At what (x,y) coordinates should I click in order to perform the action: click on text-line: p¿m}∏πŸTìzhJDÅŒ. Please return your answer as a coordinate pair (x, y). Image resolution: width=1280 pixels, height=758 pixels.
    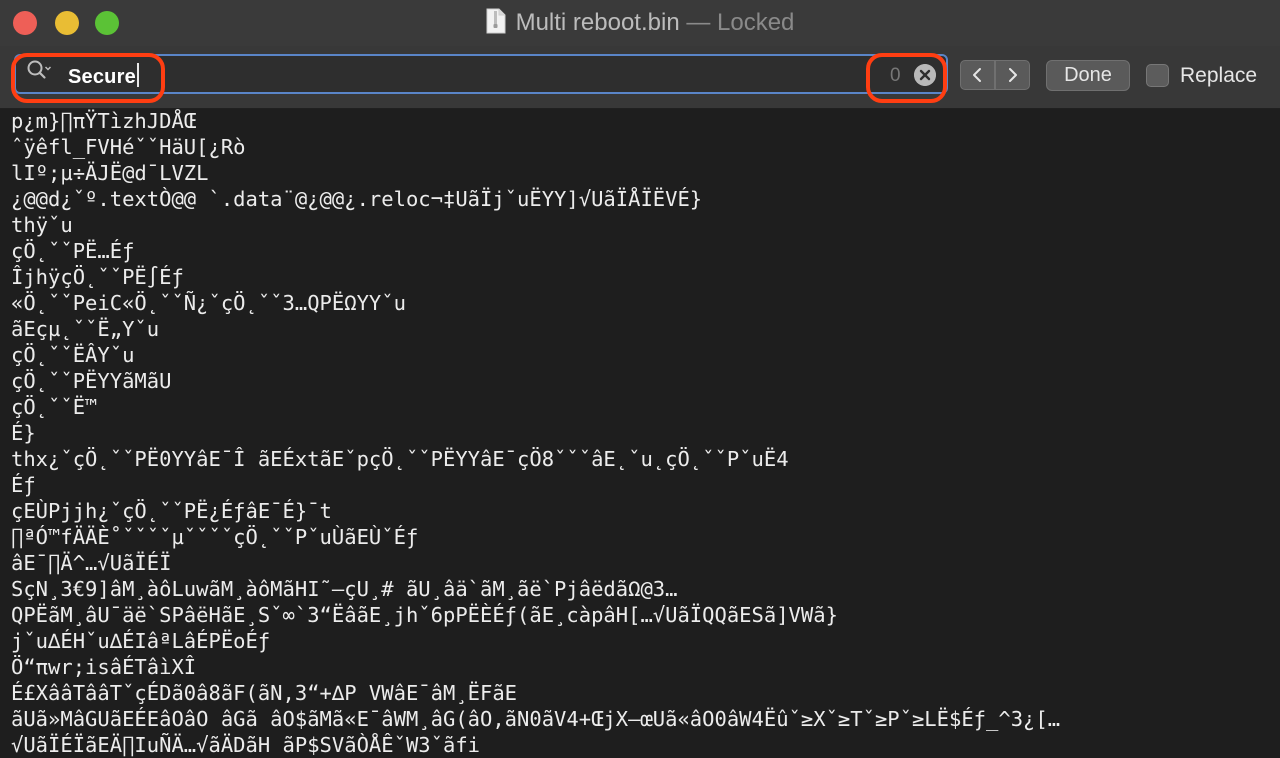
    Looking at the image, I should click on (104, 121).